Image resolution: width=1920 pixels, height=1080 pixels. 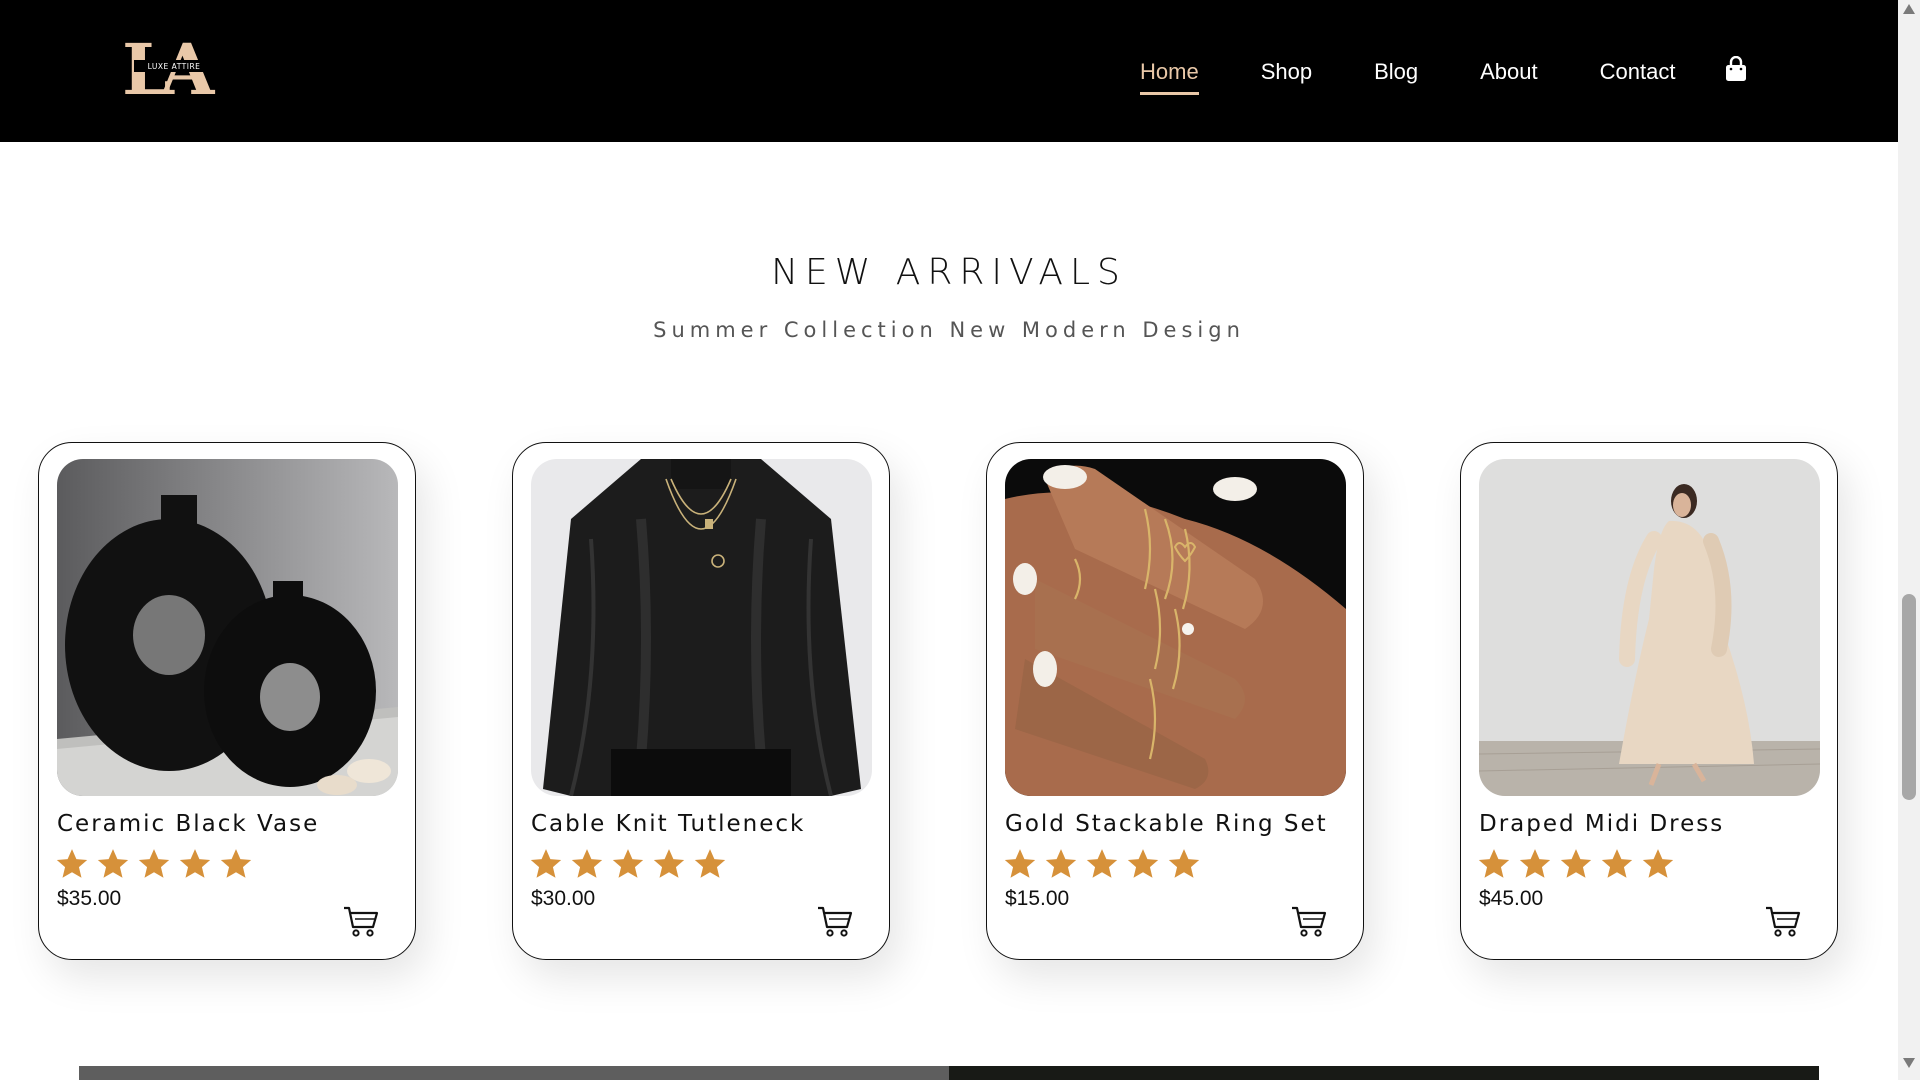 I want to click on product-price: $45.00, so click(x=1511, y=898).